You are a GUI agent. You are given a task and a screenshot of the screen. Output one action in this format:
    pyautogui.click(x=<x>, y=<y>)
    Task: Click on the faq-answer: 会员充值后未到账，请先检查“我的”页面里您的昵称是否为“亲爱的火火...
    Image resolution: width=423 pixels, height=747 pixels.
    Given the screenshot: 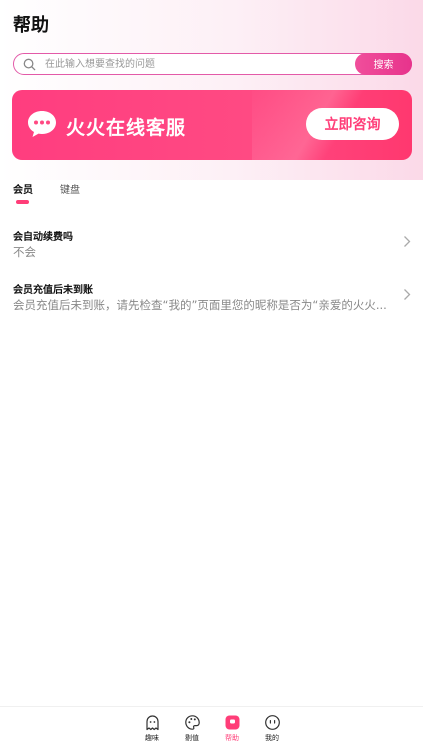 What is the action you would take?
    pyautogui.click(x=200, y=305)
    